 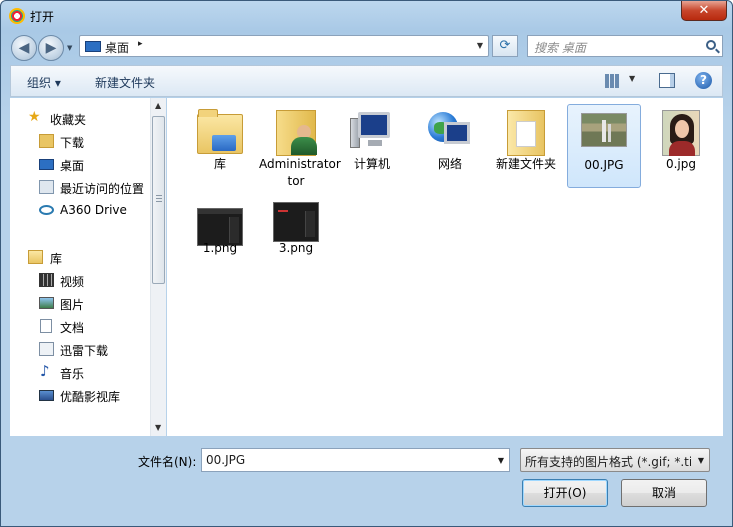 What do you see at coordinates (46, 349) in the screenshot?
I see `thunder-download-icon` at bounding box center [46, 349].